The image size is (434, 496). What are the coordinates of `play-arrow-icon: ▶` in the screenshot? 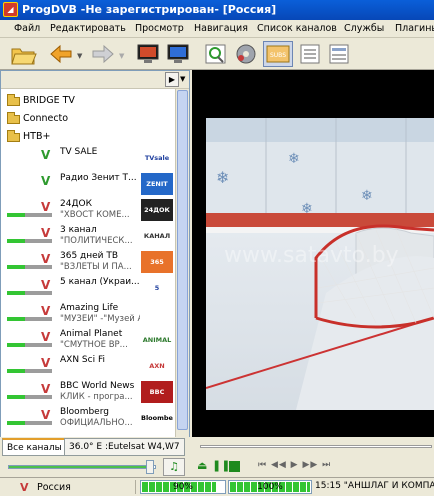 It's located at (172, 79).